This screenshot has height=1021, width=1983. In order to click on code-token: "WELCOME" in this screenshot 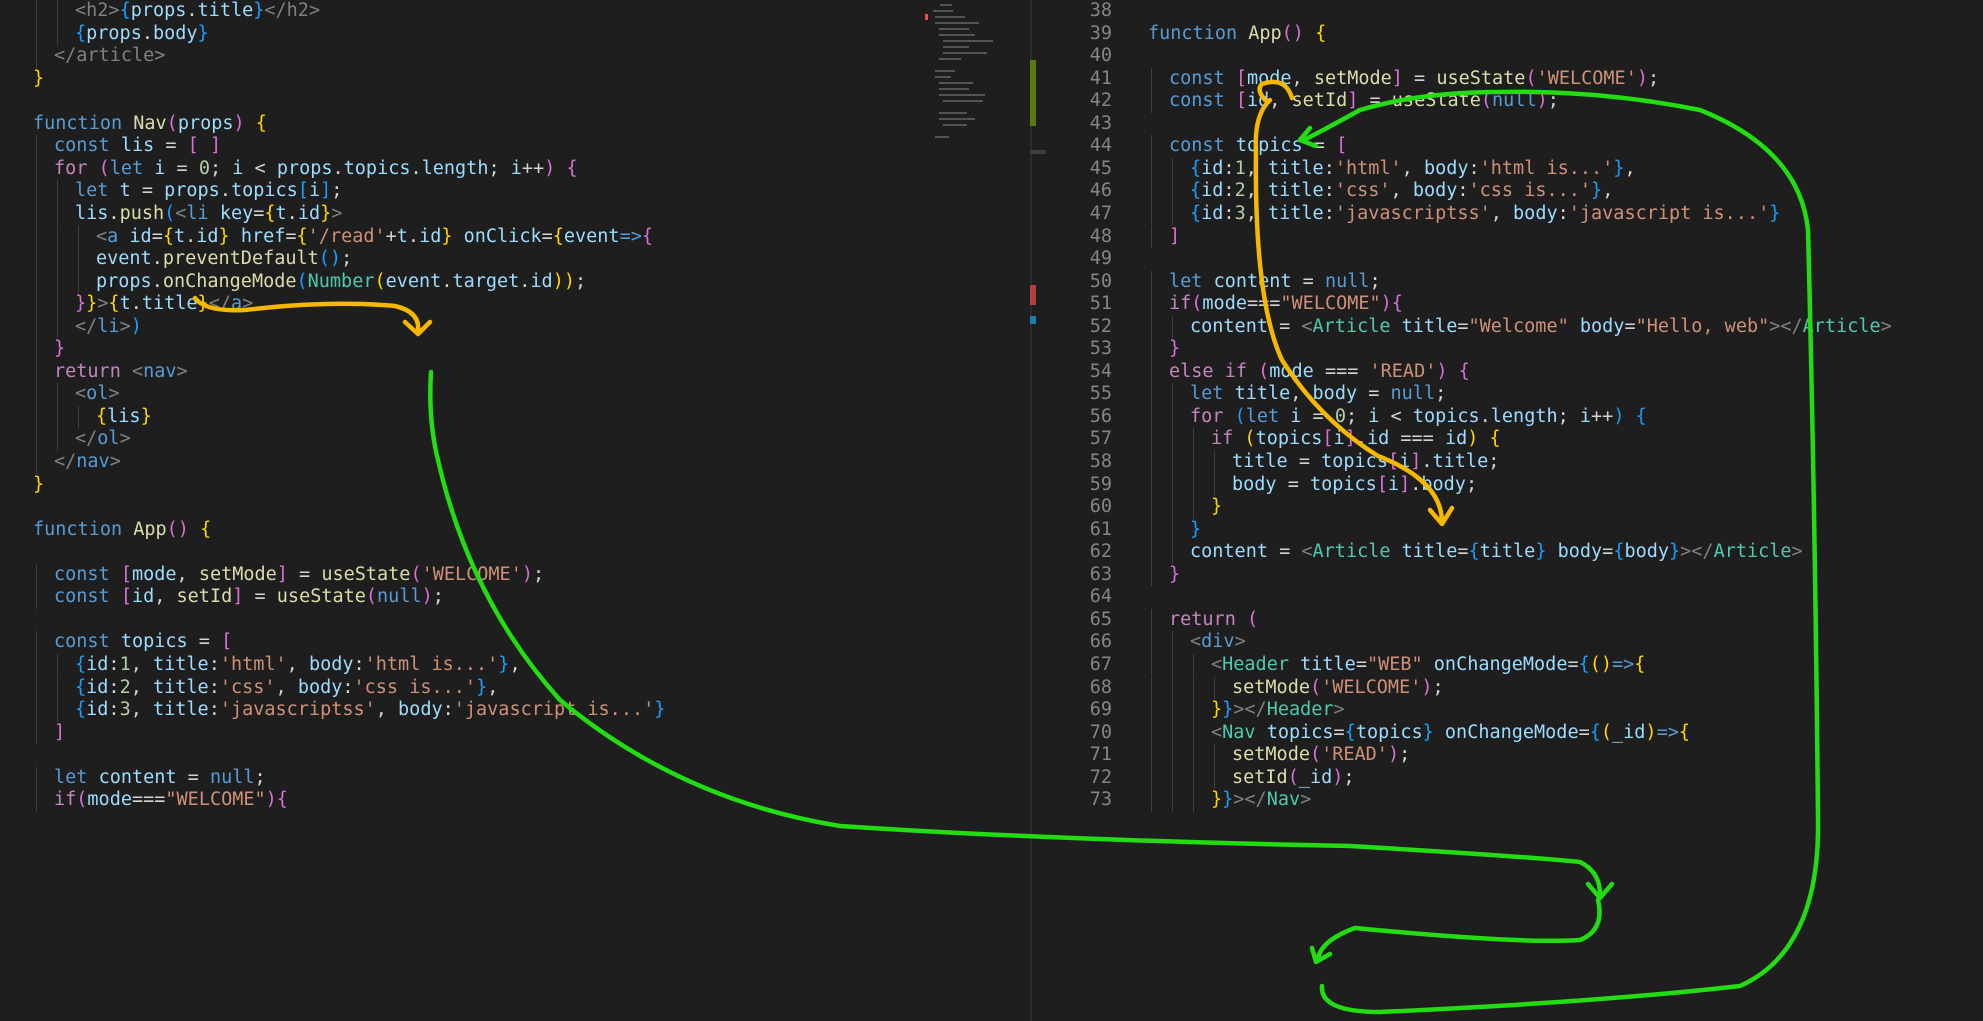, I will do `click(1330, 304)`.